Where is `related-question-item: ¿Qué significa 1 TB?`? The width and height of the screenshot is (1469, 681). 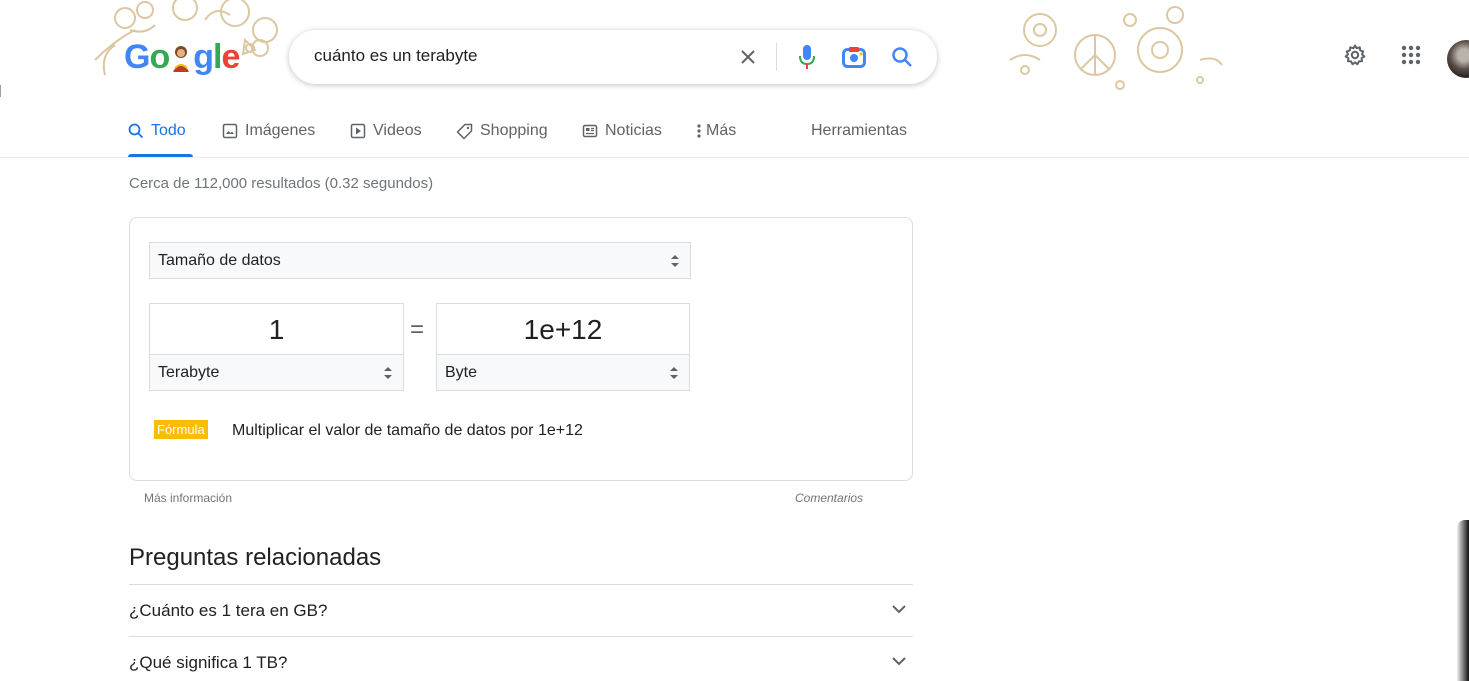 related-question-item: ¿Qué significa 1 TB? is located at coordinates (521, 658).